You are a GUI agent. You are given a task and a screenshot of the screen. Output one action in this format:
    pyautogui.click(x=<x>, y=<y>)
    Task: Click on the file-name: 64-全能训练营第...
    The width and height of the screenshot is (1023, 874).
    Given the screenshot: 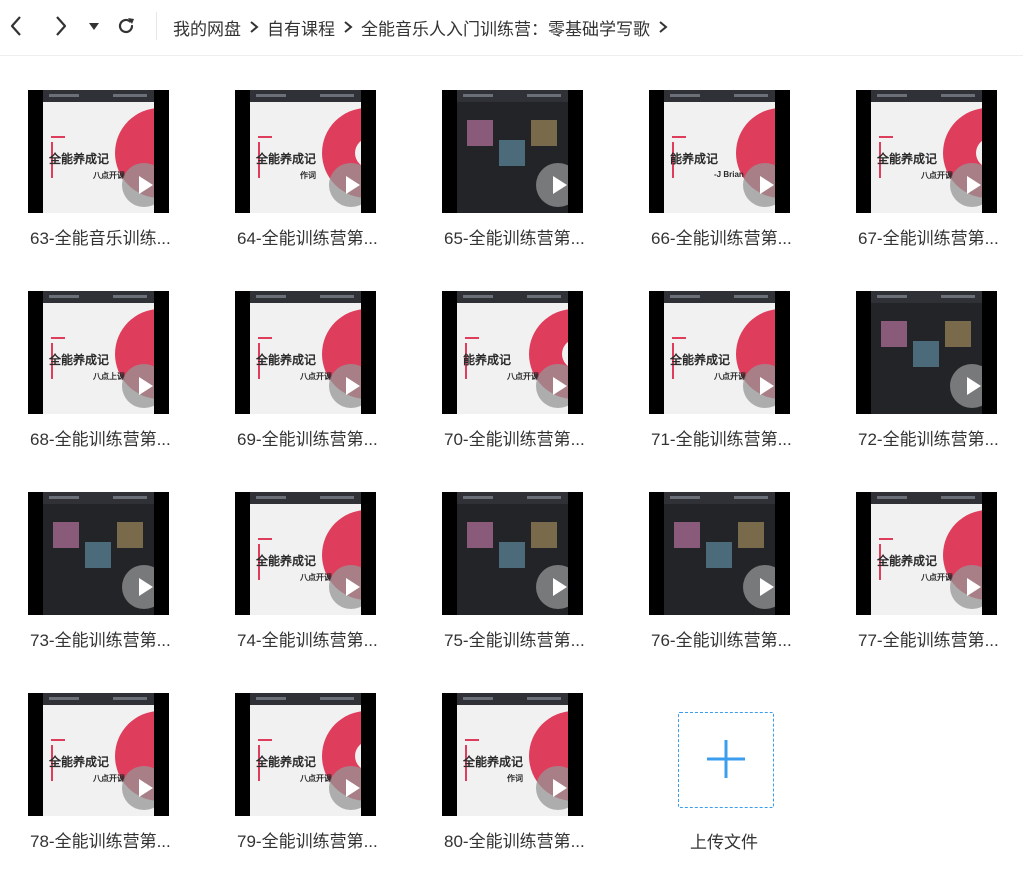 What is the action you would take?
    pyautogui.click(x=307, y=238)
    